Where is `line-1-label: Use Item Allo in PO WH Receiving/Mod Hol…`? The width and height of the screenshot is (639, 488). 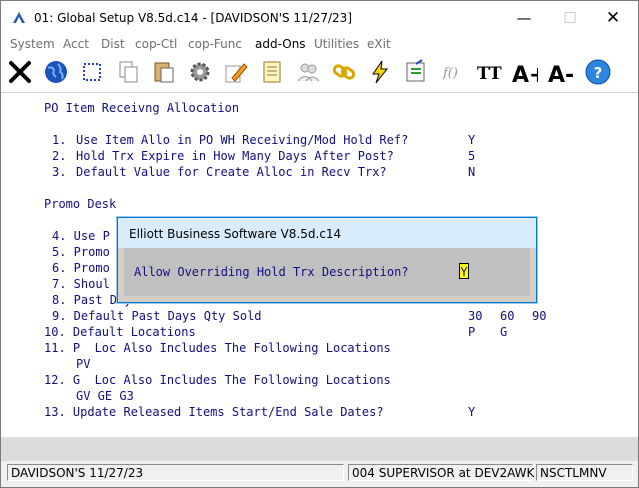 line-1-label: Use Item Allo in PO WH Receiving/Mod Hol… is located at coordinates (242, 140).